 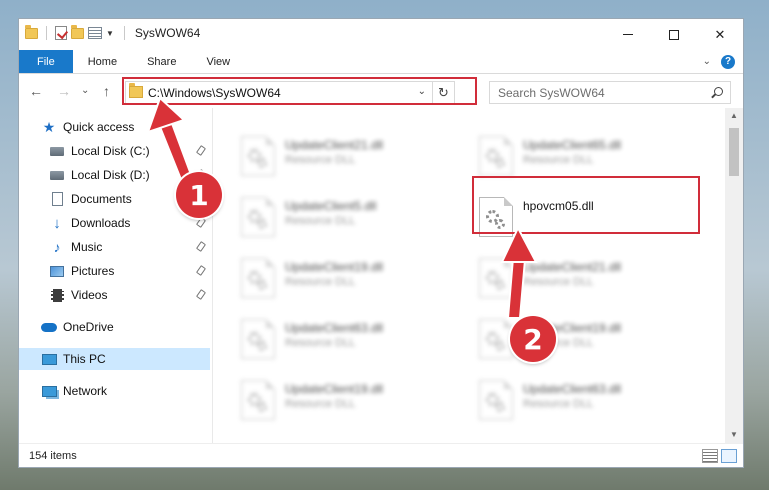 I want to click on customize-toolbar-chevron-icon: ▼, so click(x=110, y=33).